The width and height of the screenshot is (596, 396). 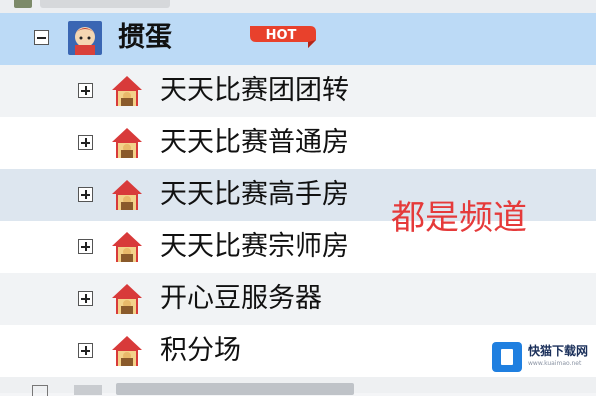 I want to click on collapse-toggle-icon, so click(x=41, y=37).